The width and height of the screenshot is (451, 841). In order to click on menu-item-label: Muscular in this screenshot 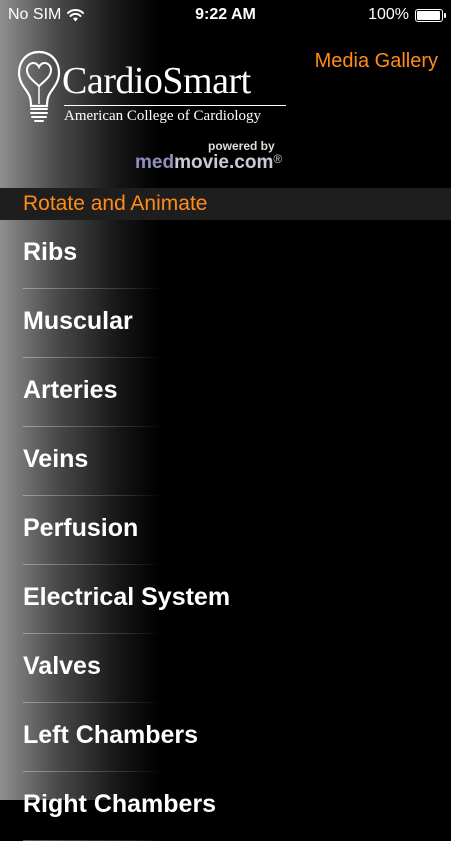, I will do `click(78, 321)`.